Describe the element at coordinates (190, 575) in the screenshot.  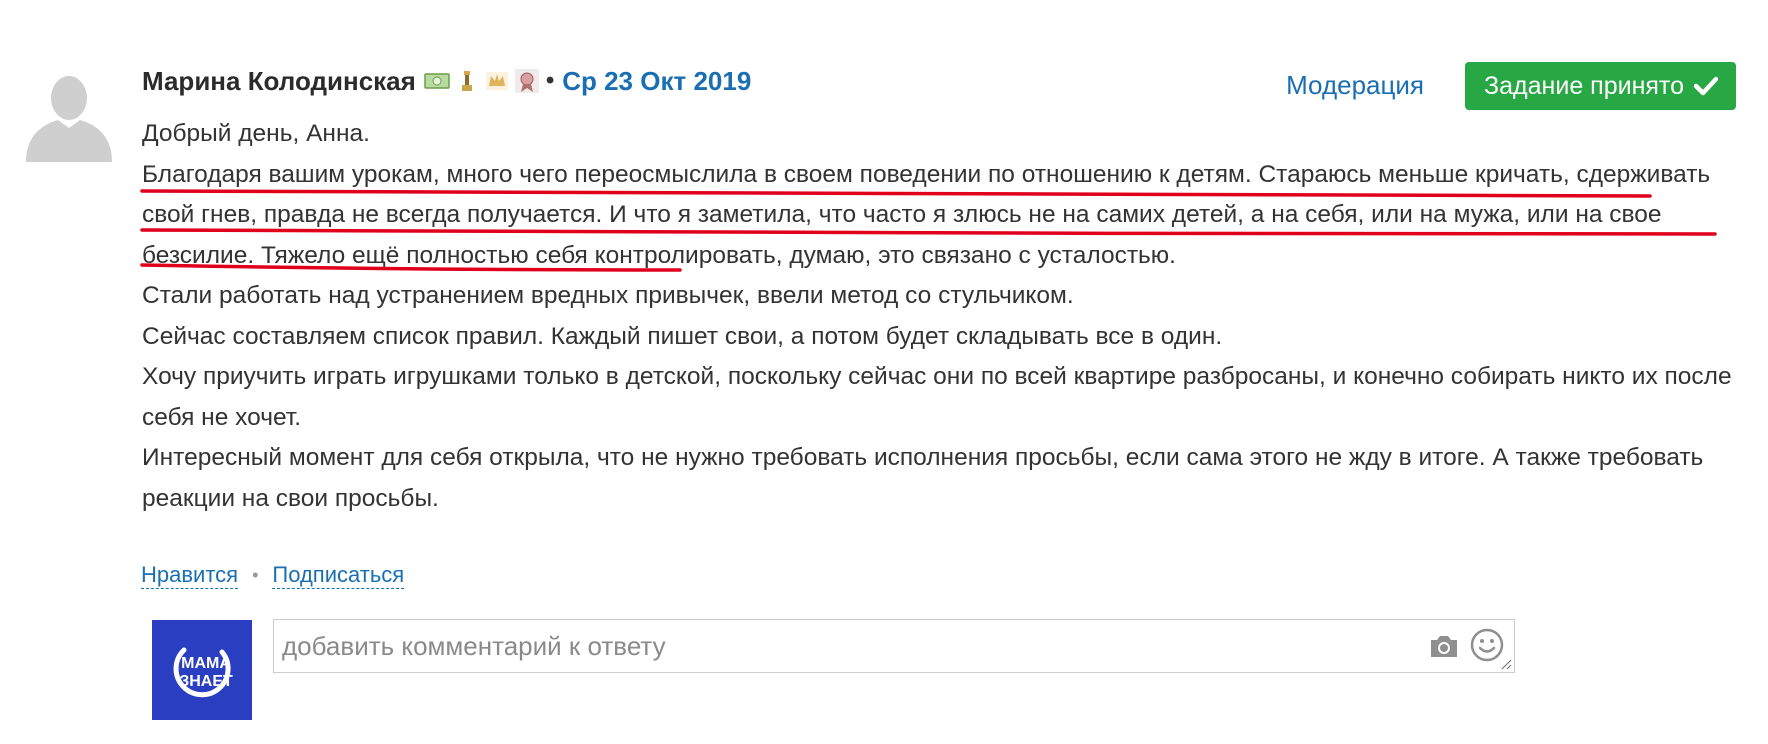
I see `like-link: Нравится` at that location.